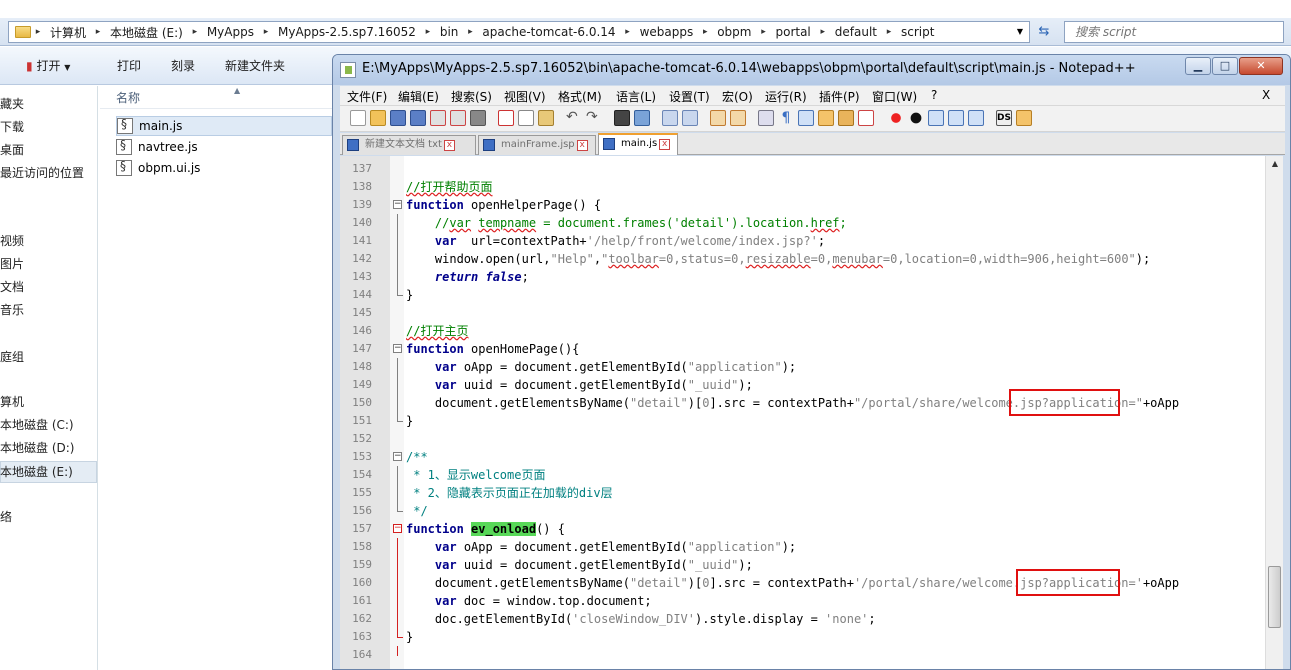 The image size is (1291, 670). What do you see at coordinates (230, 32) in the screenshot?
I see `breadcrumb-myapps: MyApps` at bounding box center [230, 32].